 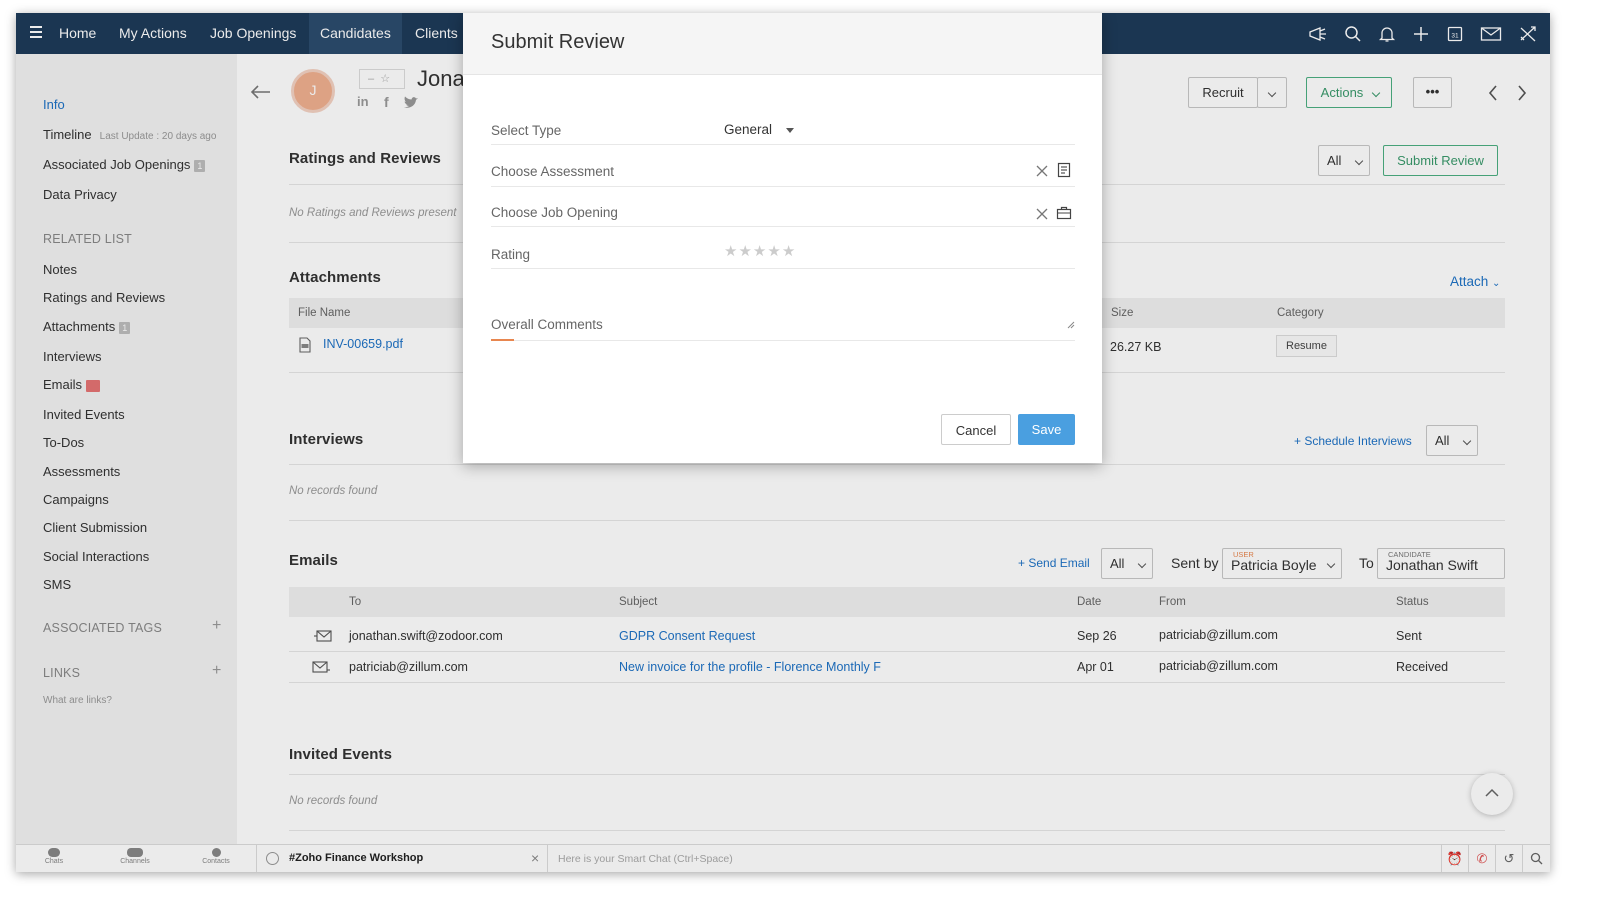 What do you see at coordinates (547, 324) in the screenshot?
I see `comments-label: Overall Comments` at bounding box center [547, 324].